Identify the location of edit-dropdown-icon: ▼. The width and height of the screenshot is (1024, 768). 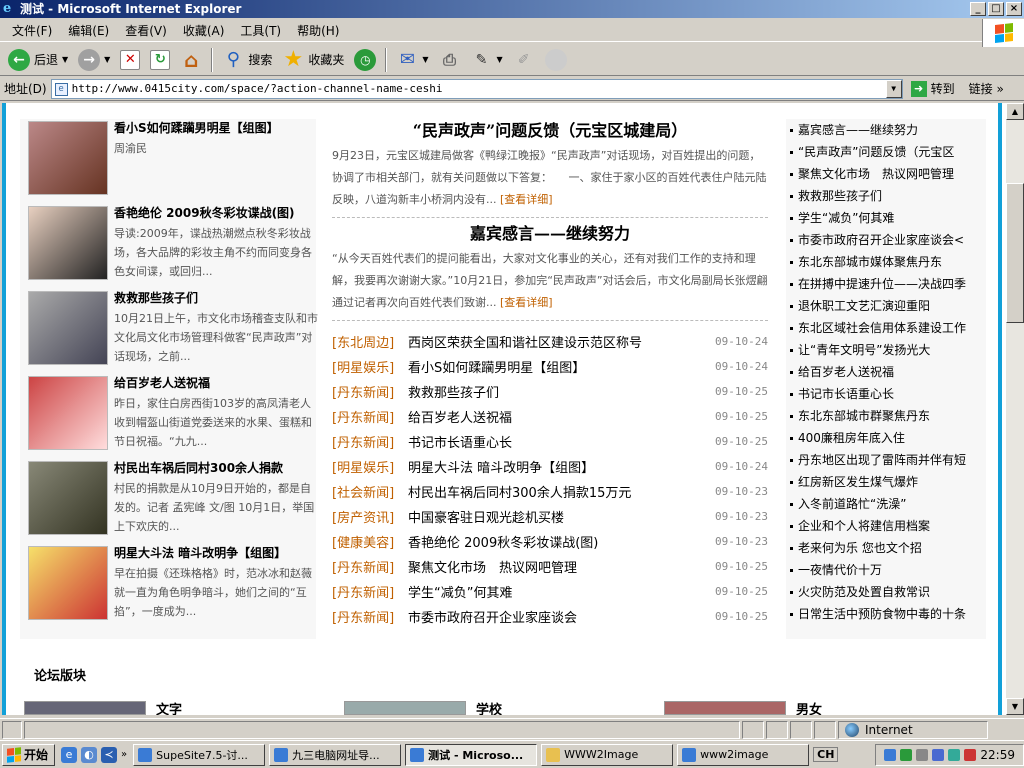
(500, 59).